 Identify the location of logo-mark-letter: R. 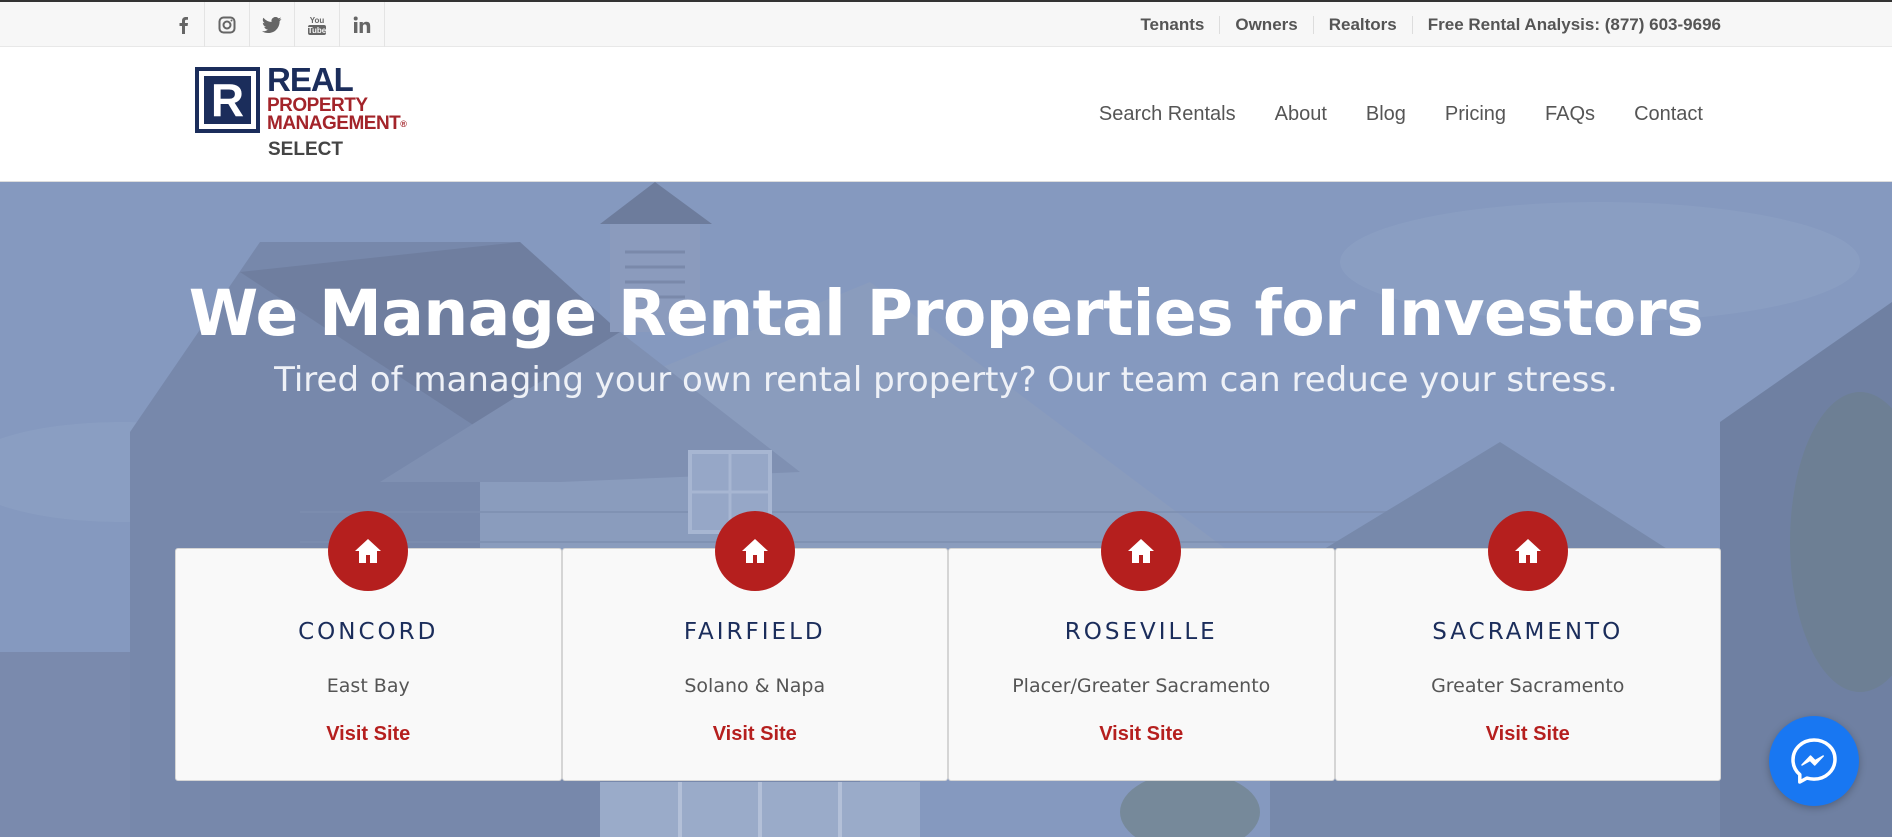
(227, 100).